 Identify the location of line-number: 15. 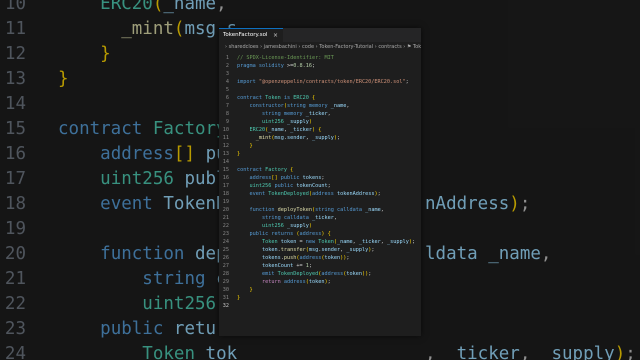
(225, 170).